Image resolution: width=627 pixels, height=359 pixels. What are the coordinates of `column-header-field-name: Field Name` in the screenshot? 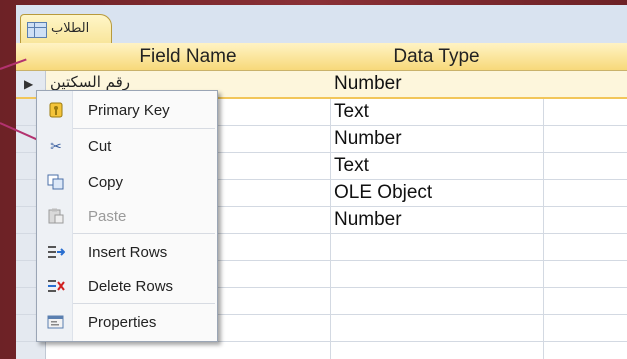 It's located at (188, 57).